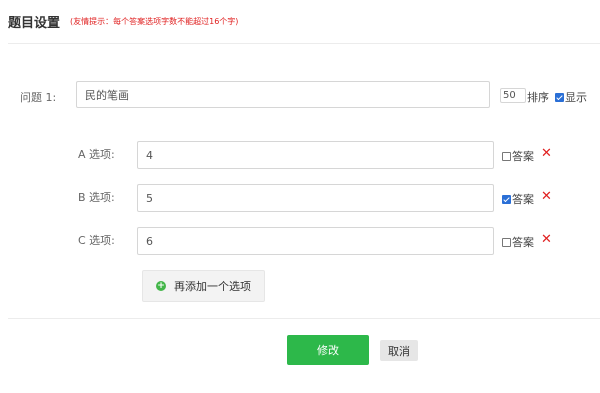 This screenshot has height=393, width=600. Describe the element at coordinates (96, 154) in the screenshot. I see `option-label-a: A 选项:` at that location.